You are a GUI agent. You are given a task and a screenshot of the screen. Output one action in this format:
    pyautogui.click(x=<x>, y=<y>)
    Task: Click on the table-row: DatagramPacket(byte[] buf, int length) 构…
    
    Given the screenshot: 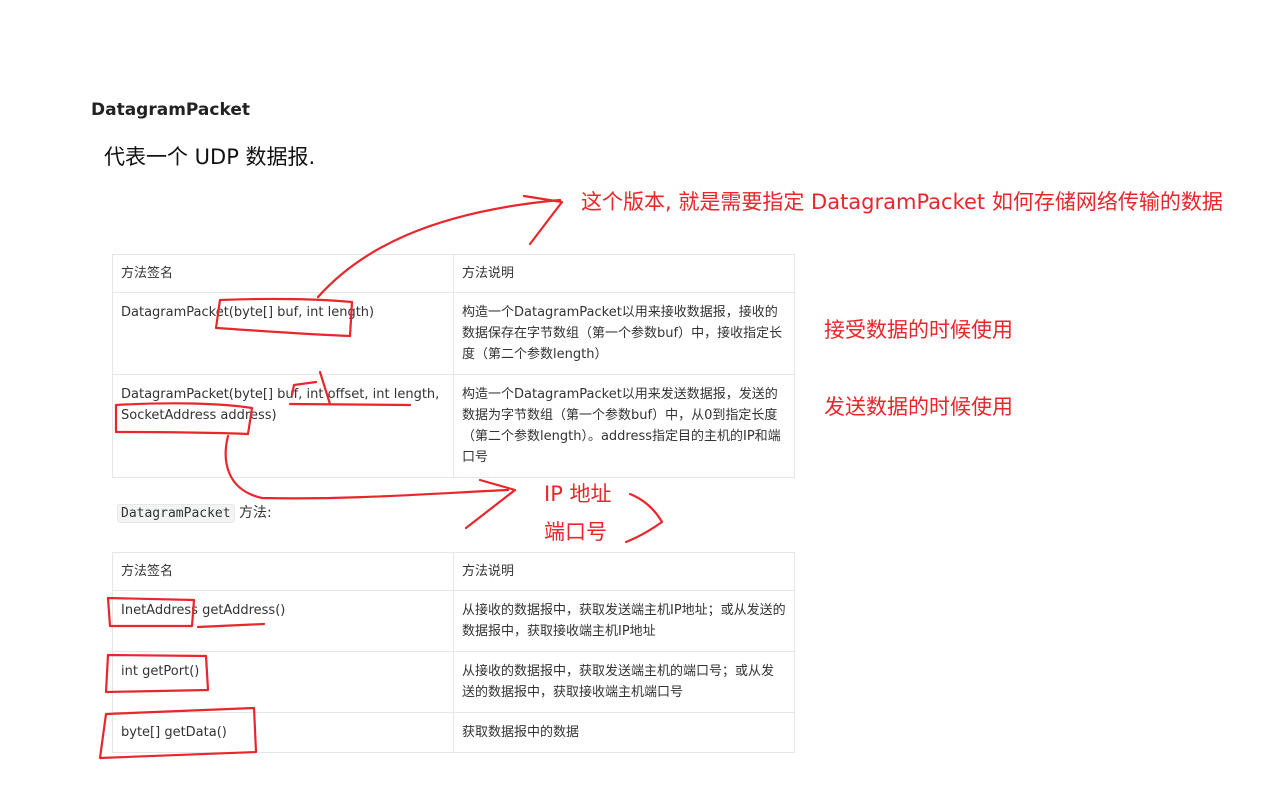 What is the action you would take?
    pyautogui.click(x=453, y=333)
    